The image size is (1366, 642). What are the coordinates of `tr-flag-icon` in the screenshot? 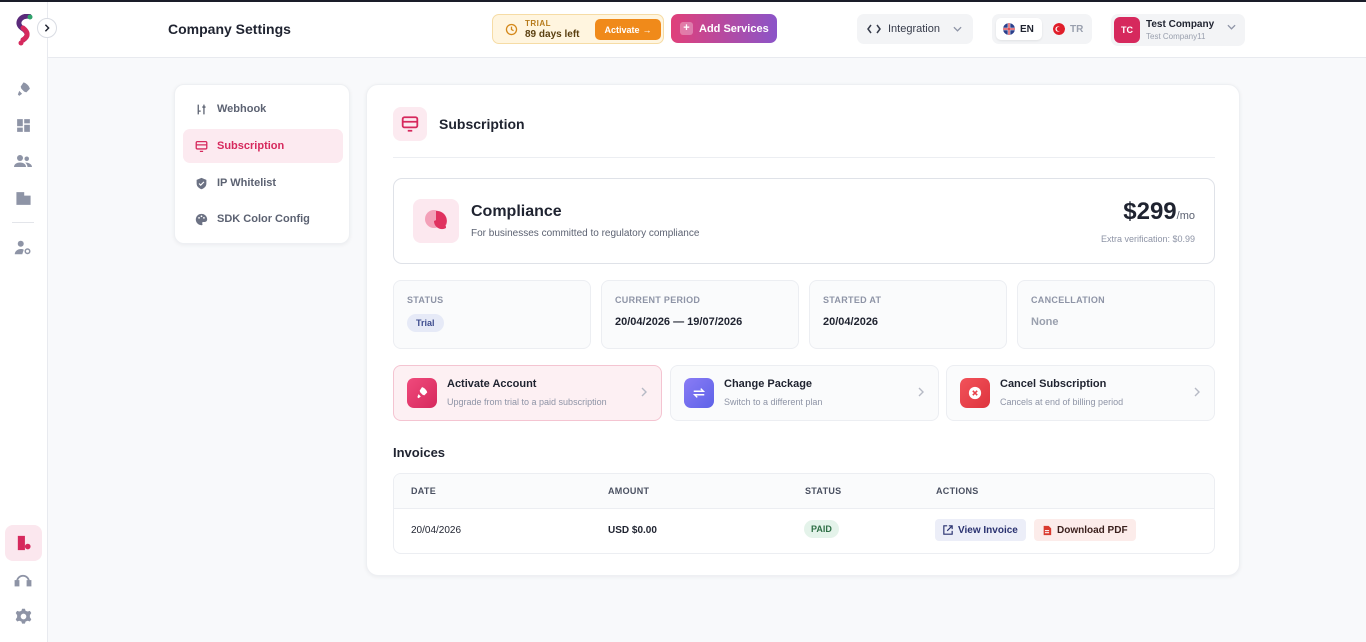 It's located at (1059, 29).